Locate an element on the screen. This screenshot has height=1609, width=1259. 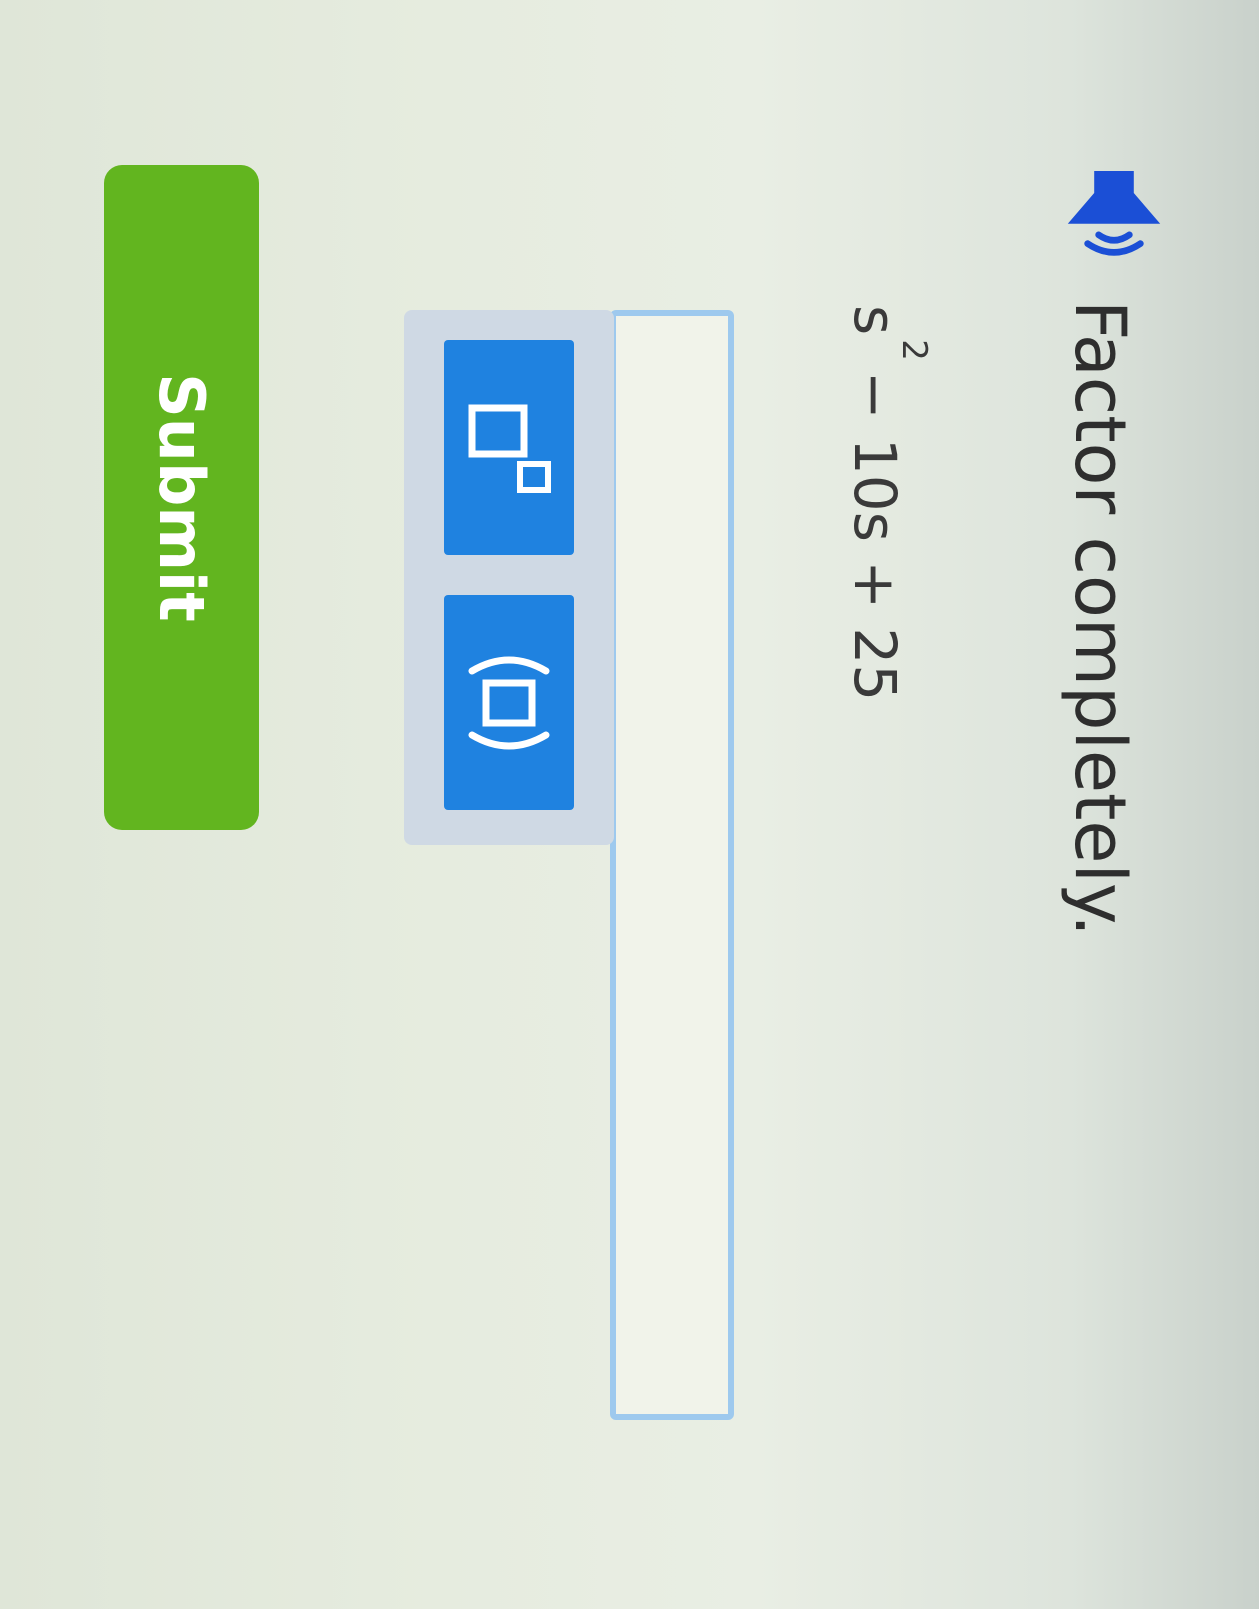
math-toolbar is located at coordinates (509, 577).